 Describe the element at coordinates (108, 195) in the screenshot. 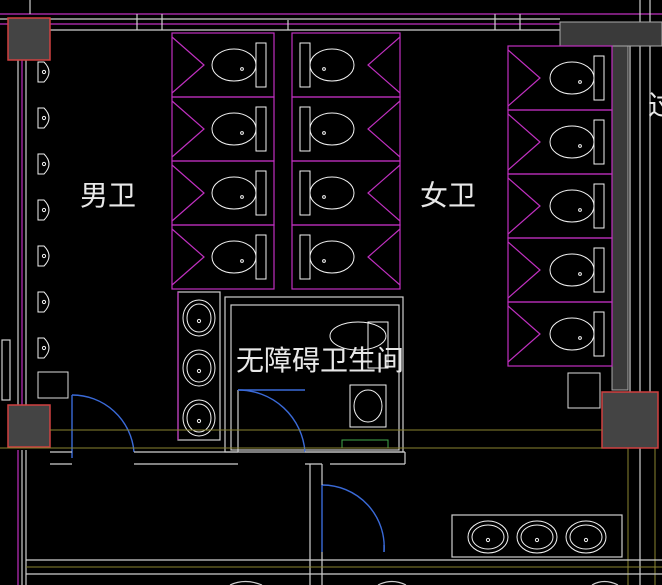

I see `mens-restroom-label: 男卫` at that location.